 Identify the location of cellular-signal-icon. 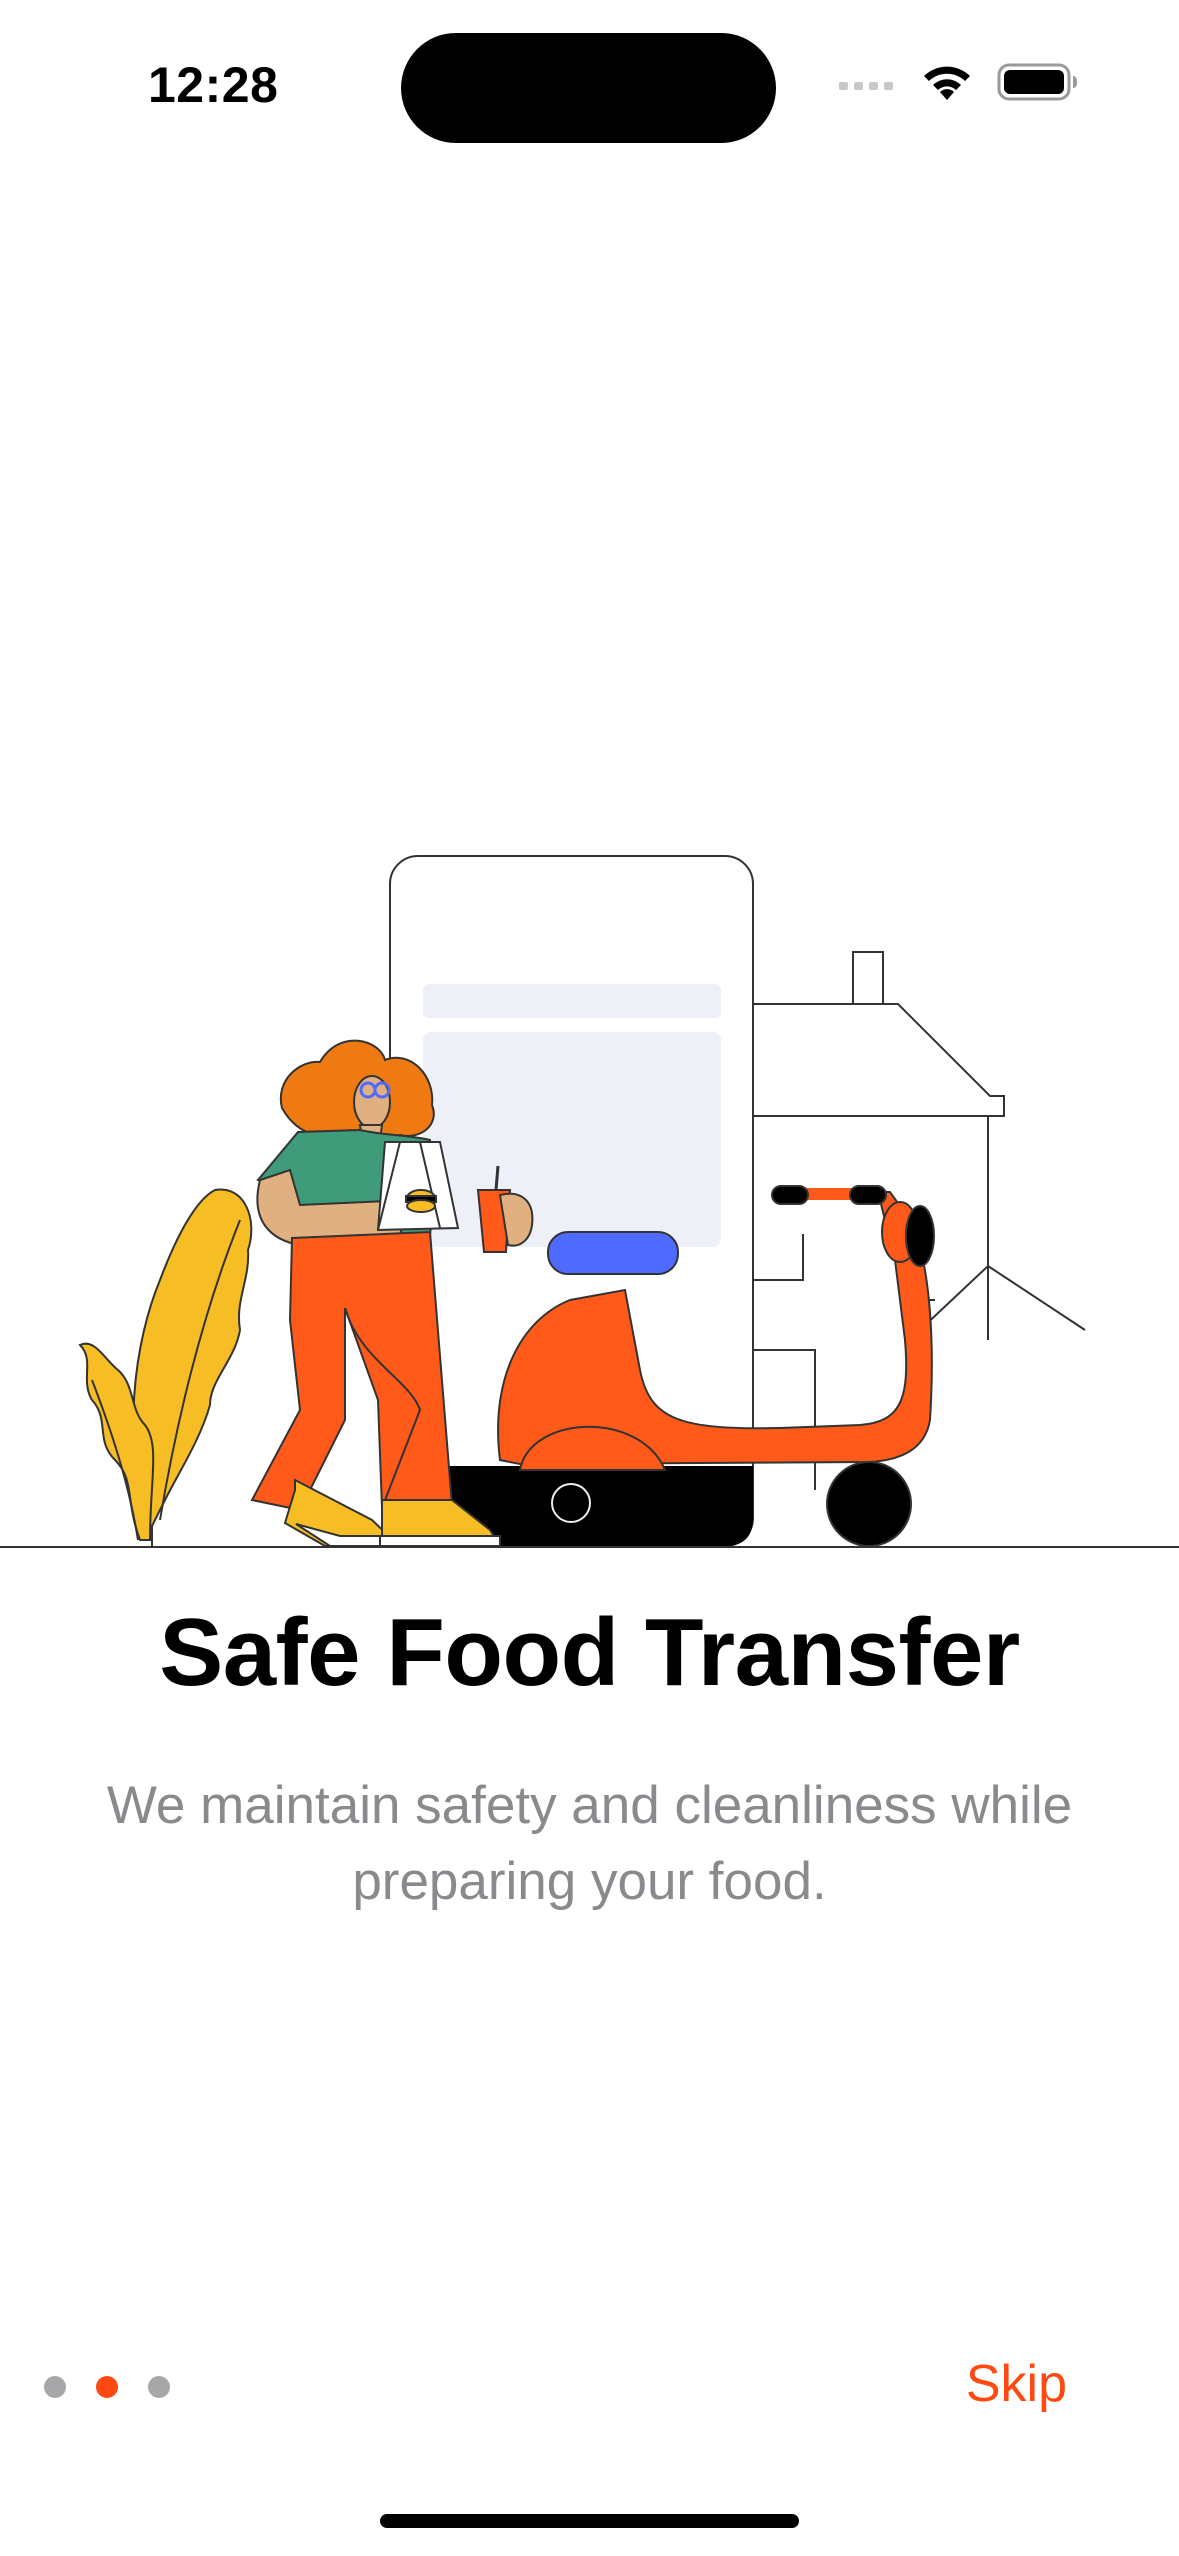
(866, 86).